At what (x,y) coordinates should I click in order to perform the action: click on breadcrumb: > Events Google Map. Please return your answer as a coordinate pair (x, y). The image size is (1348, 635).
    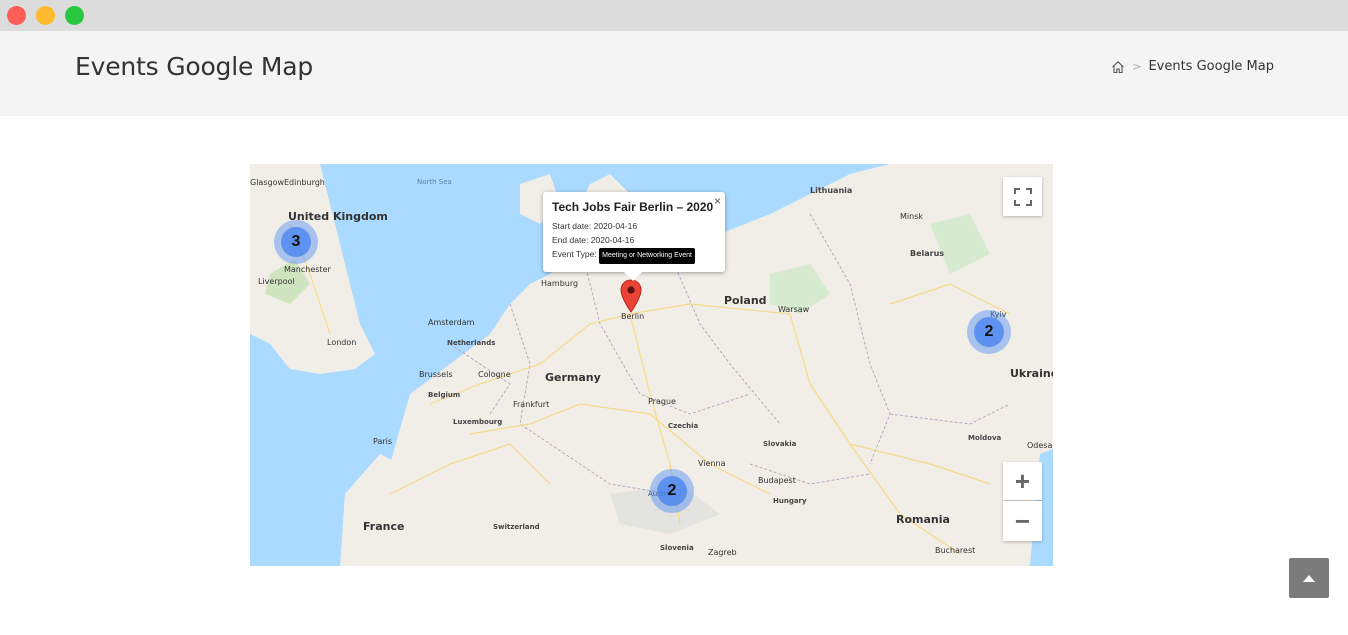
    Looking at the image, I should click on (1192, 66).